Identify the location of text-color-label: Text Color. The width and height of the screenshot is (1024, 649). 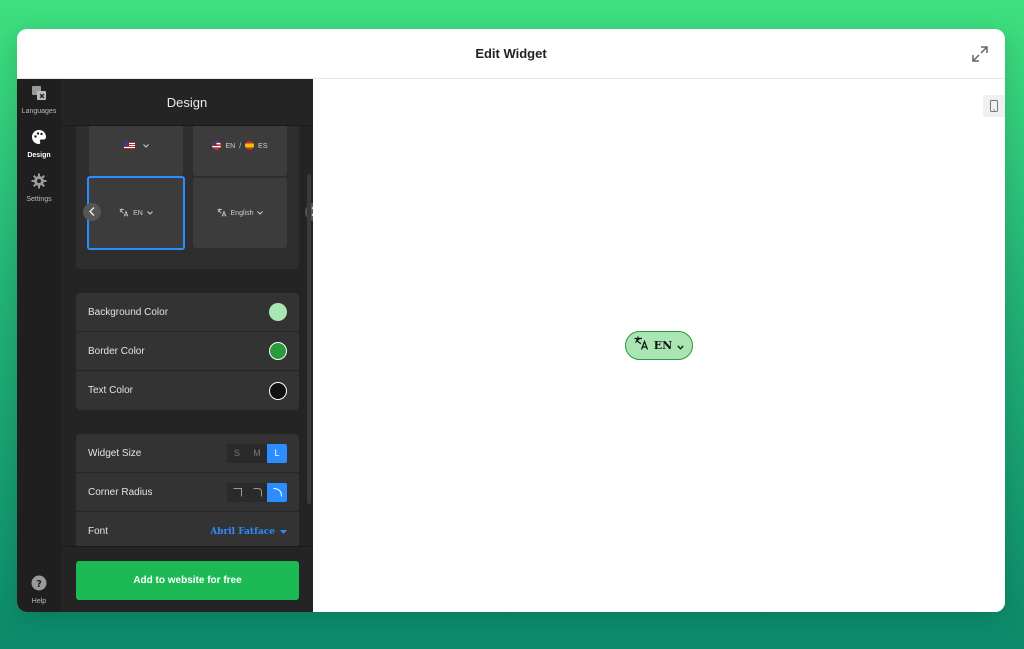
(111, 390).